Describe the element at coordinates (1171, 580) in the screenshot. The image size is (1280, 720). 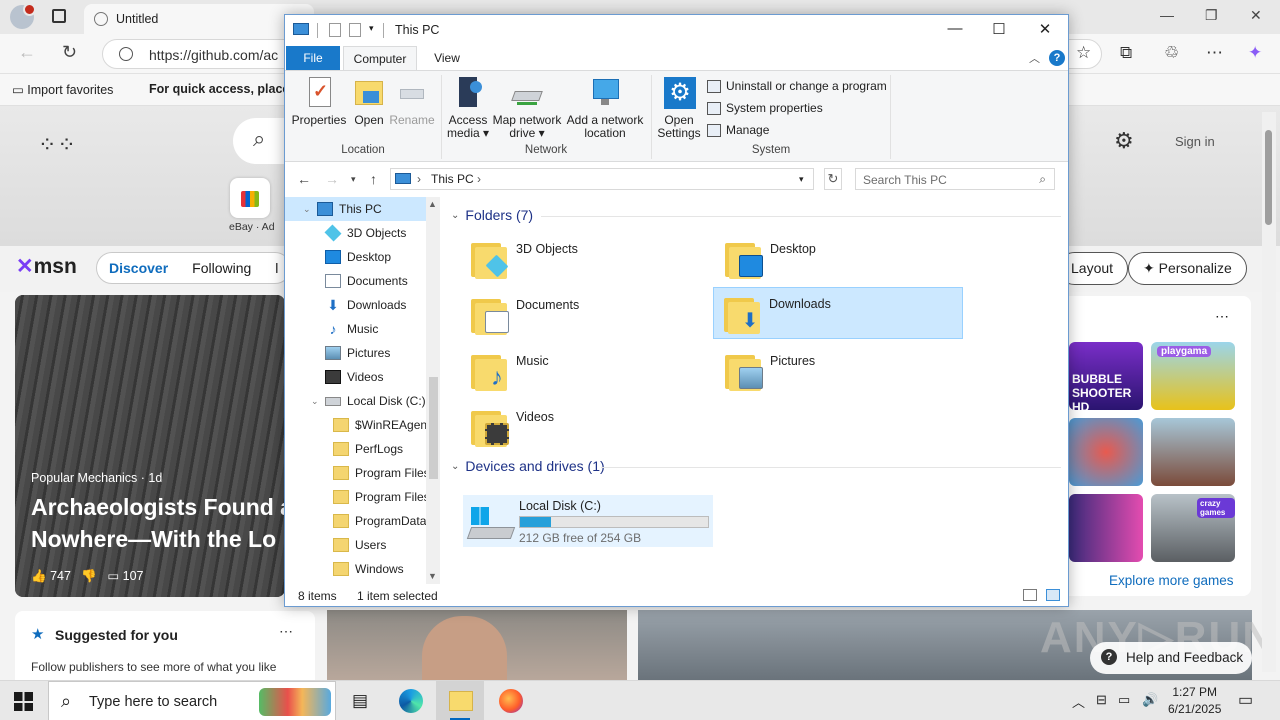
I see `explore-games-link: Explore more games` at that location.